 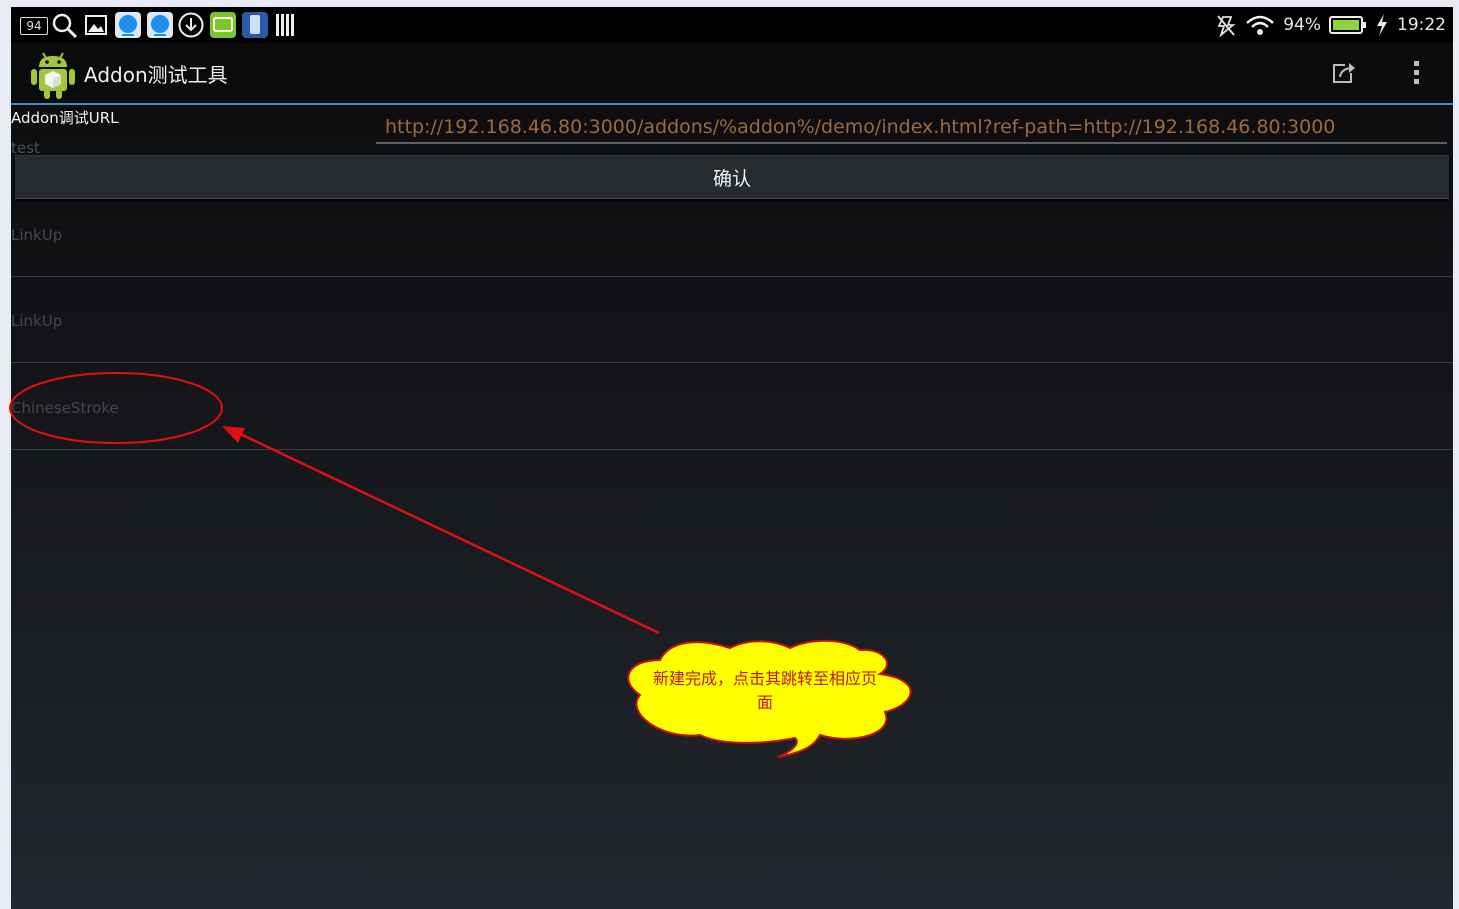 I want to click on callout-text: 新建完成，点击其跳转至相应页面, so click(x=764, y=690).